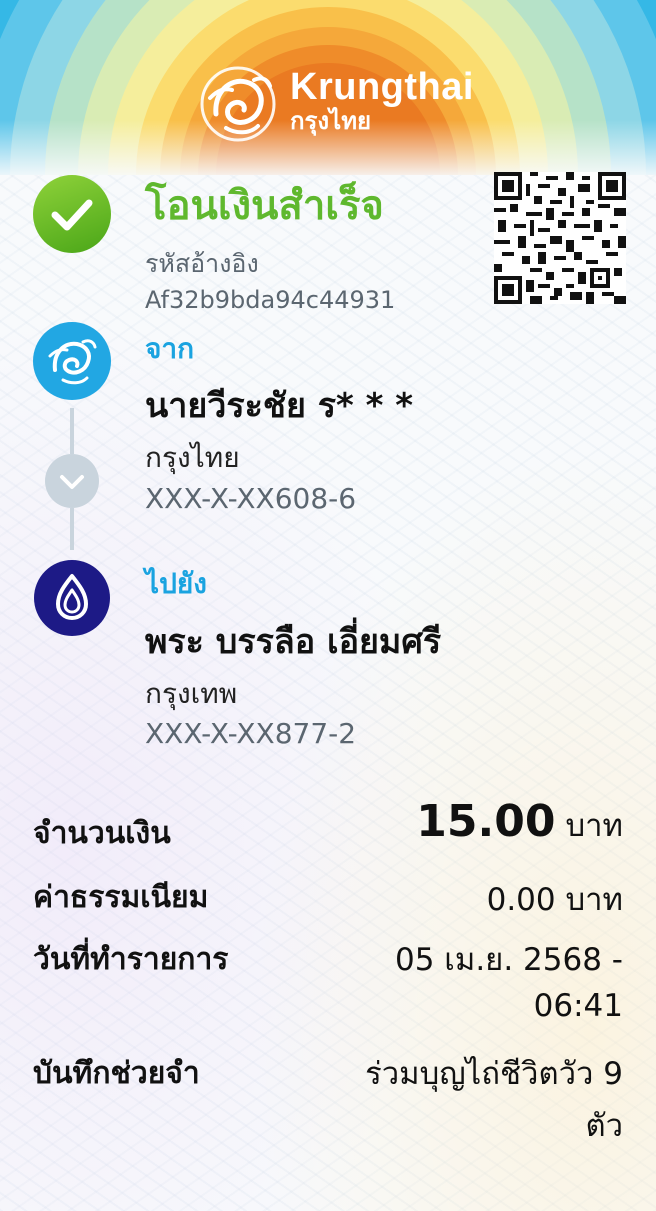 This screenshot has width=656, height=1211. What do you see at coordinates (293, 642) in the screenshot?
I see `recipient-name: พระ บรรลือ เอี่ยมศรี` at bounding box center [293, 642].